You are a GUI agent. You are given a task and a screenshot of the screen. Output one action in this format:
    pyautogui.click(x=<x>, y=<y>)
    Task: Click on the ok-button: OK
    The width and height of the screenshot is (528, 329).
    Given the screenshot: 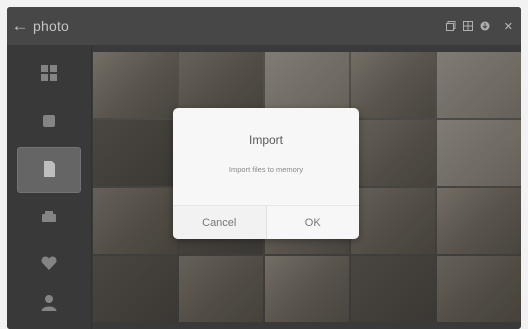 What is the action you would take?
    pyautogui.click(x=312, y=222)
    